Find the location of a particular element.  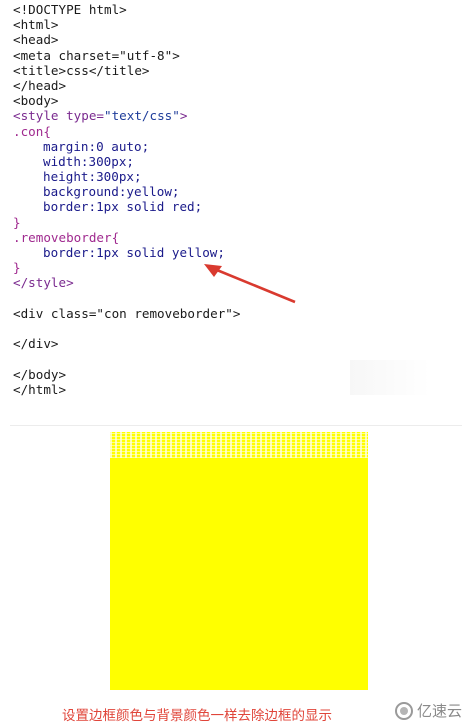

code-line: margin:0 auto; is located at coordinates (126, 146).